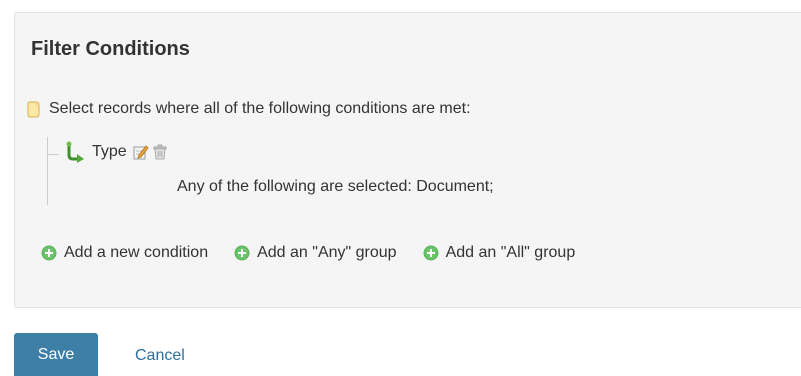 The width and height of the screenshot is (801, 376). Describe the element at coordinates (160, 152) in the screenshot. I see `trash-icon` at that location.